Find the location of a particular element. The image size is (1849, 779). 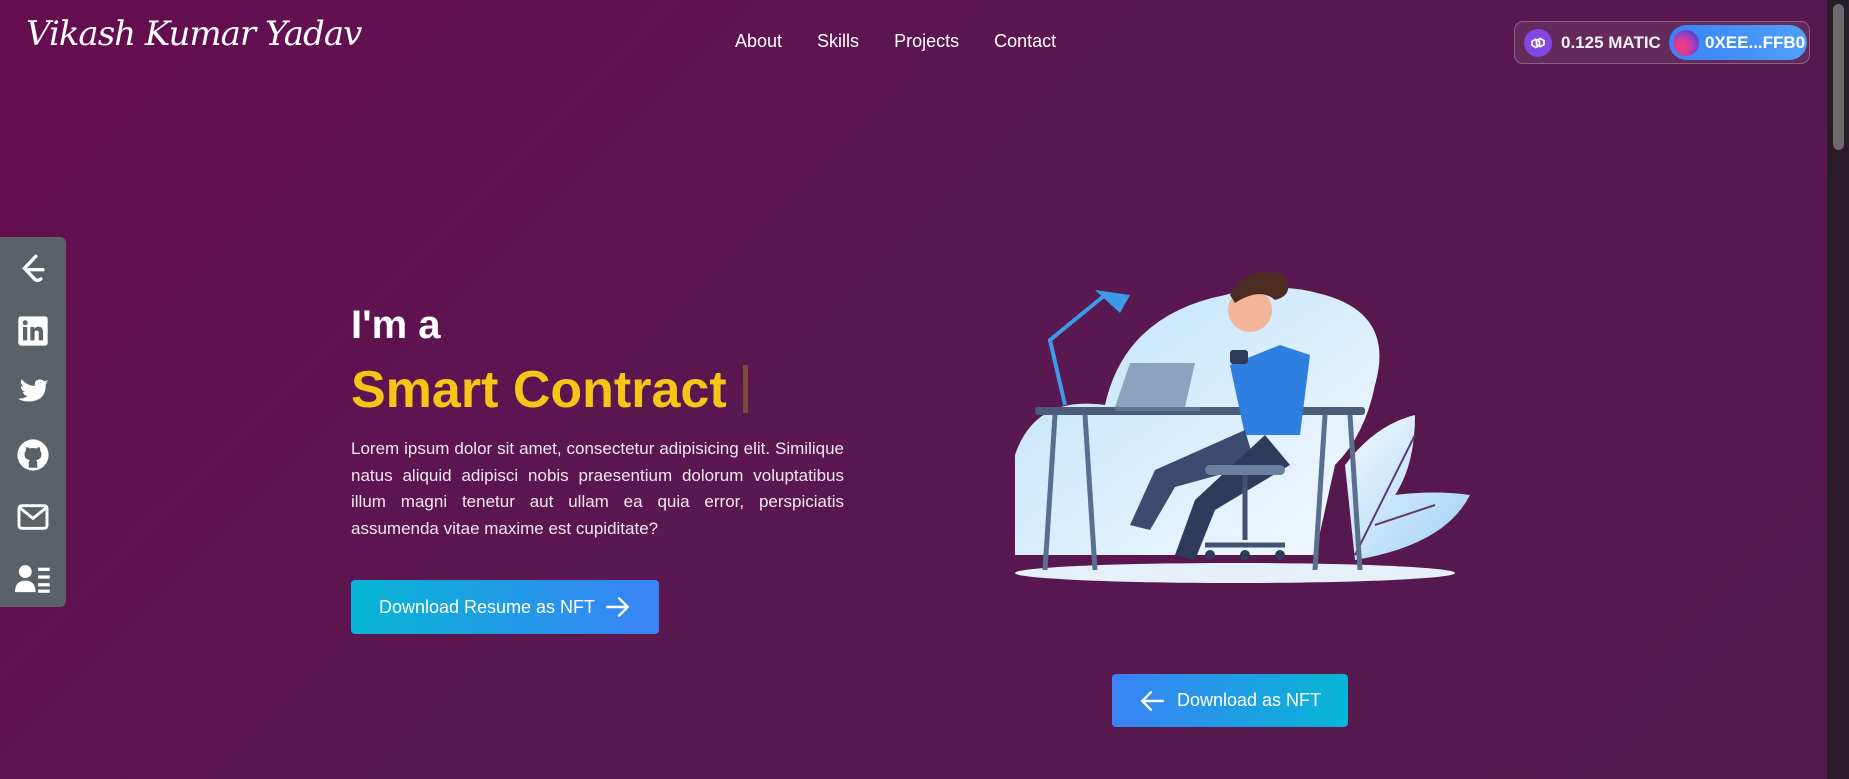

mail-icon is located at coordinates (33, 517).